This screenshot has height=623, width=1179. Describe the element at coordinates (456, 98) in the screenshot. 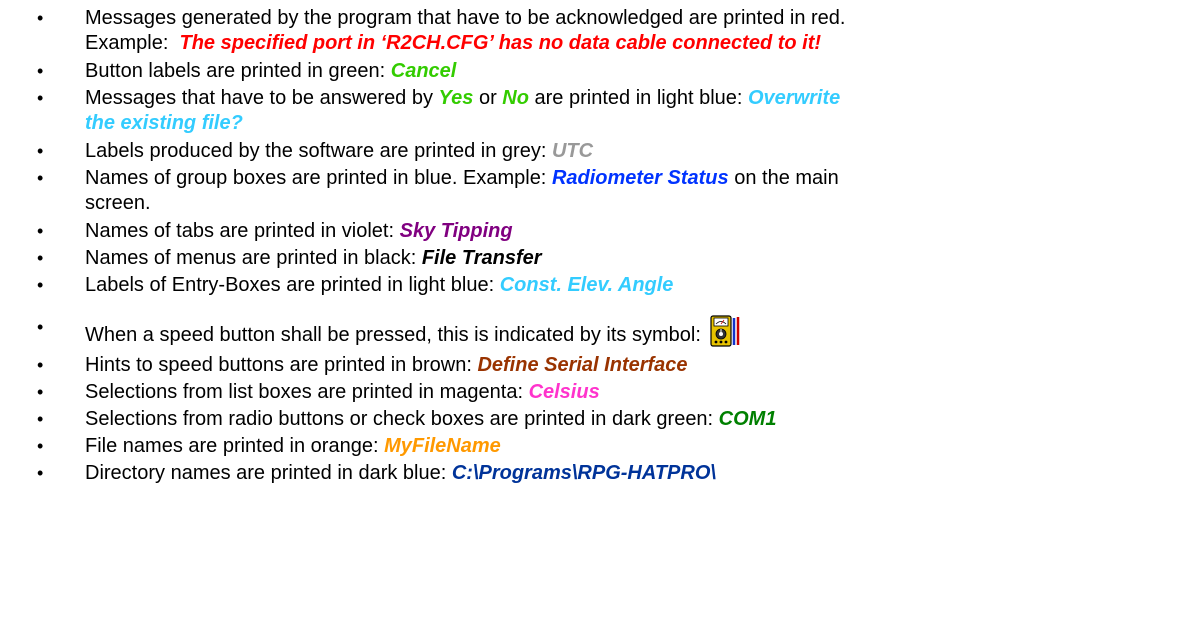

I see `yes-label: Yes` at that location.